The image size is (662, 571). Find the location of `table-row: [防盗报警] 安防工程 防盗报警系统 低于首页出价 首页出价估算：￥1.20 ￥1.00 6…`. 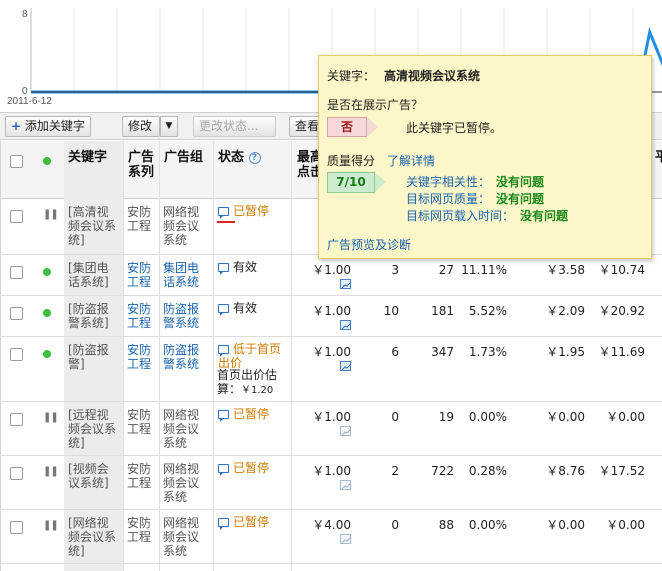

table-row: [防盗报警] 安防工程 防盗报警系统 低于首页出价 首页出价估算：￥1.20 ￥1.00 6… is located at coordinates (331, 369).